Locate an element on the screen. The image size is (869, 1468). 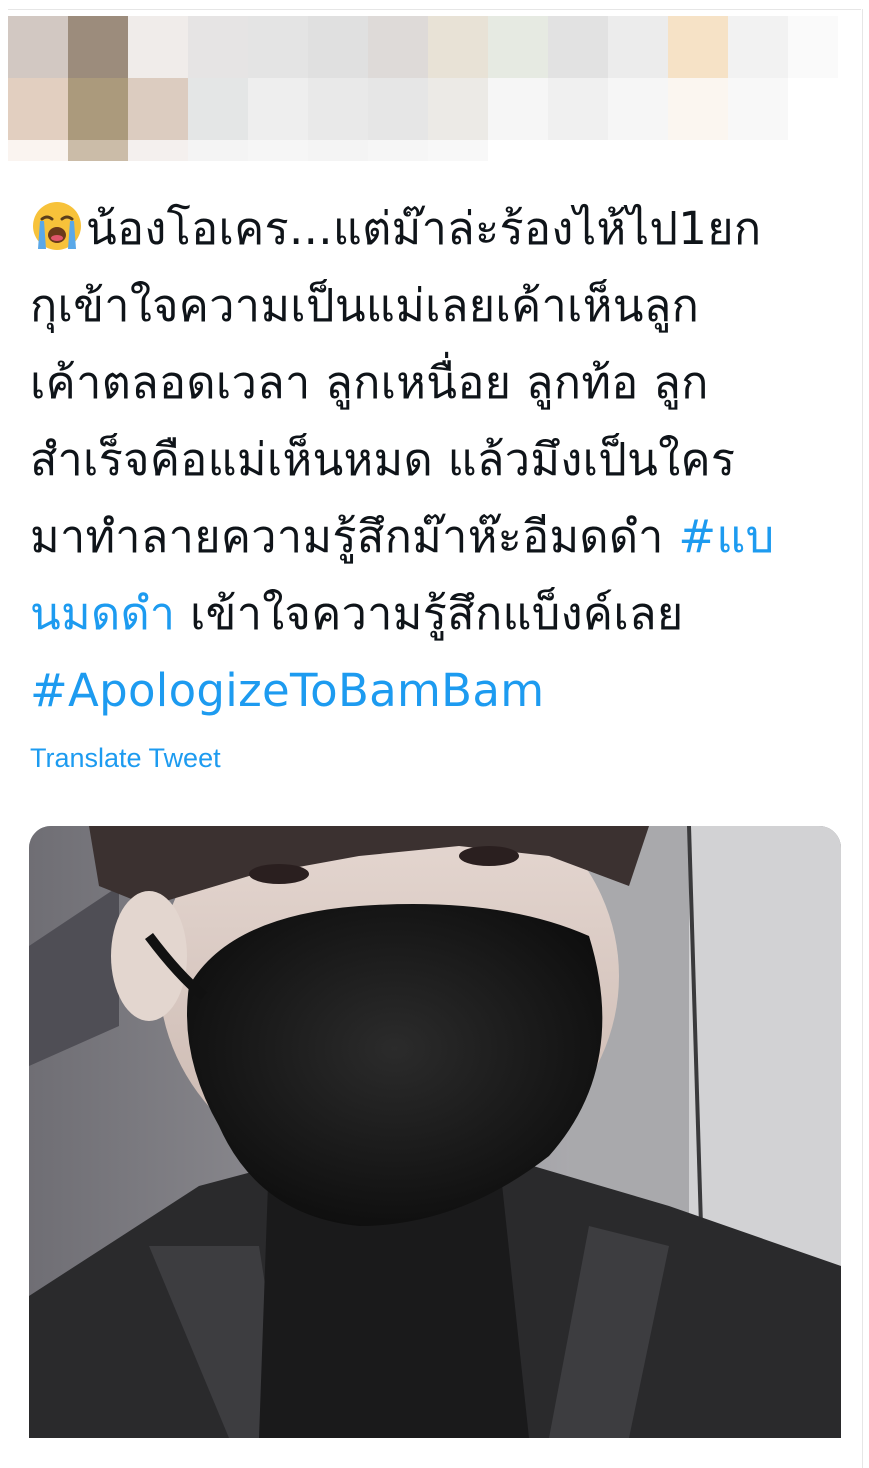
top-divider is located at coordinates (434, 9).